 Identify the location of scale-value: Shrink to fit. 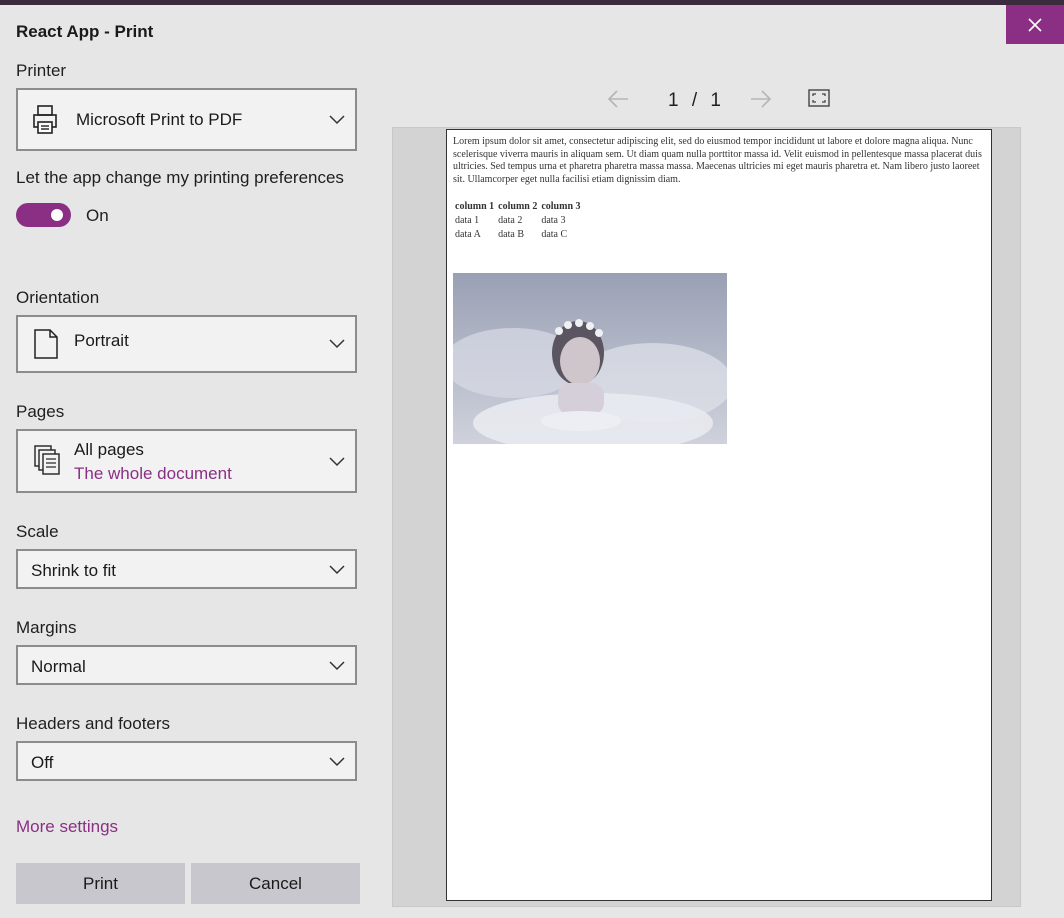
(74, 570).